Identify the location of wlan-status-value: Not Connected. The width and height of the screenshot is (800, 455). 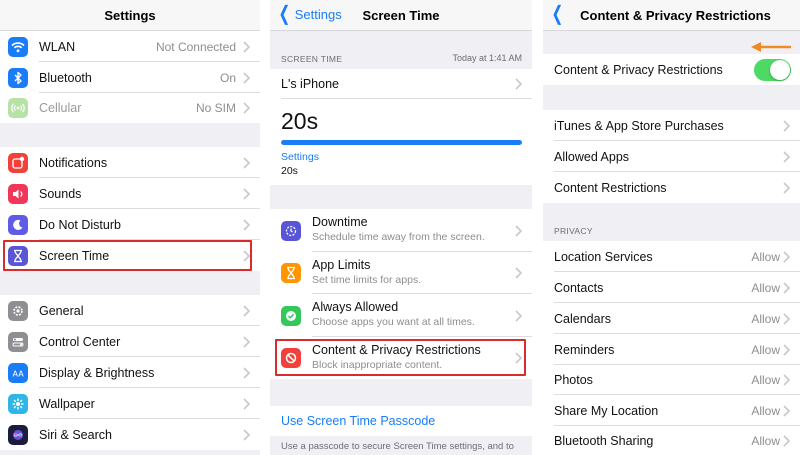
(195, 46).